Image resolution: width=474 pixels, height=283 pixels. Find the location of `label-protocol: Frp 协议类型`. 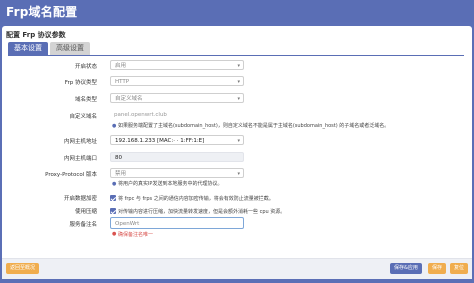

label-protocol: Frp 协议类型 is located at coordinates (80, 83).